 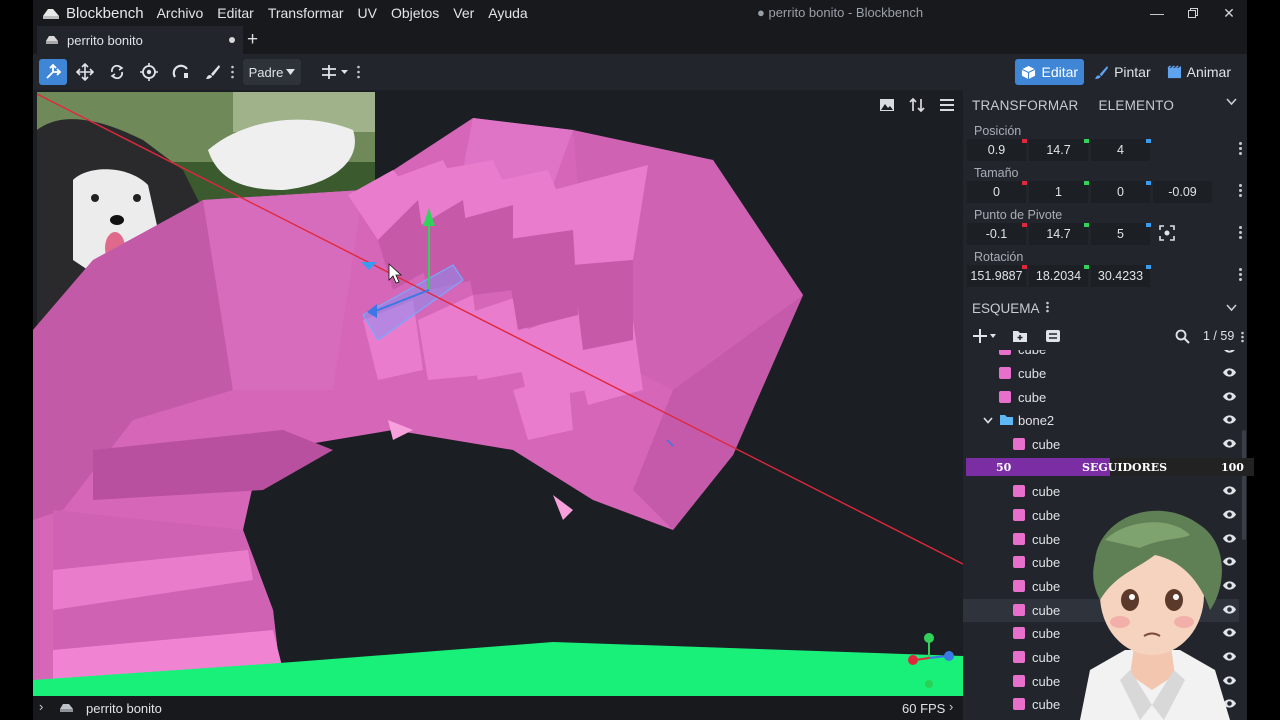 I want to click on followers-goal: 100, so click(x=1232, y=467).